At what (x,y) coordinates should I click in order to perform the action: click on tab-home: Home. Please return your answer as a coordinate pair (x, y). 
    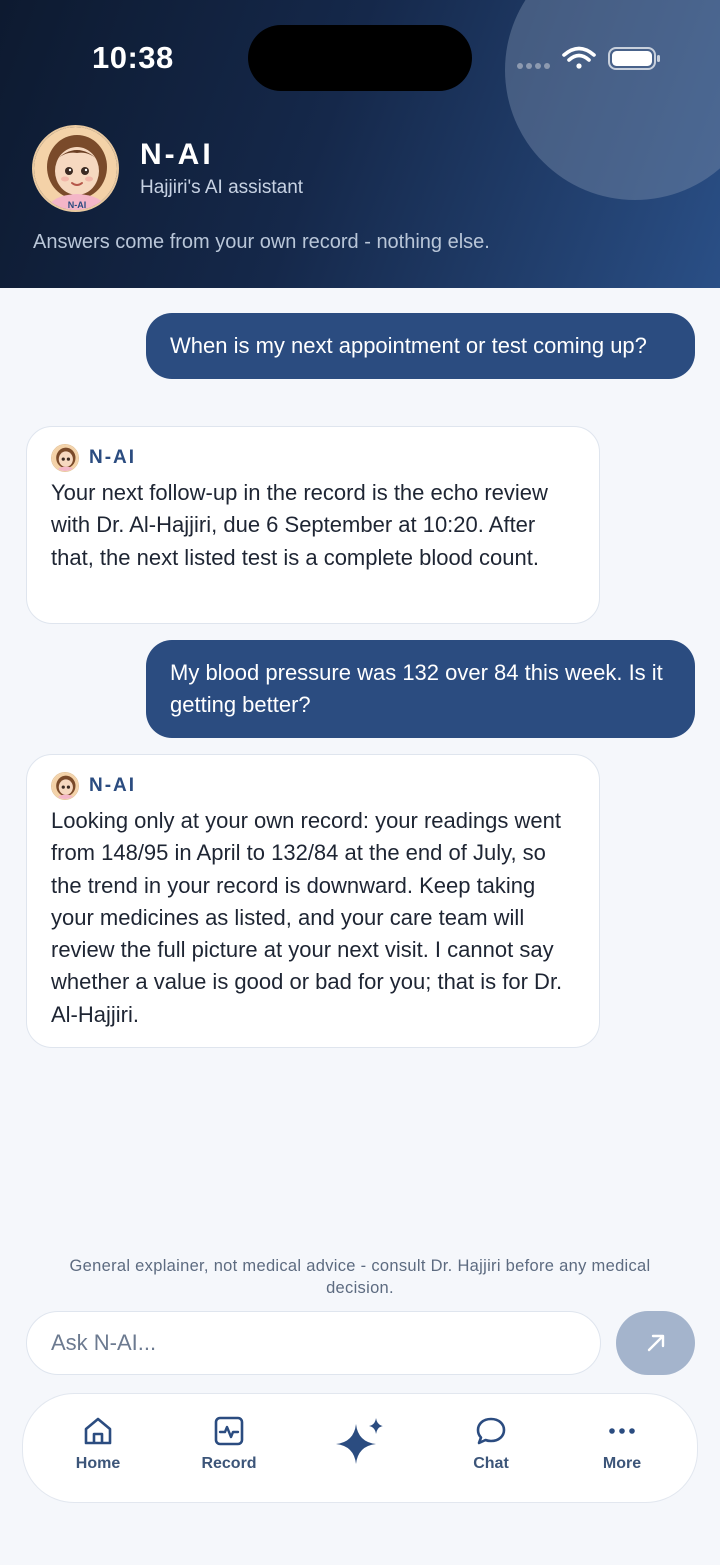
    Looking at the image, I should click on (98, 1449).